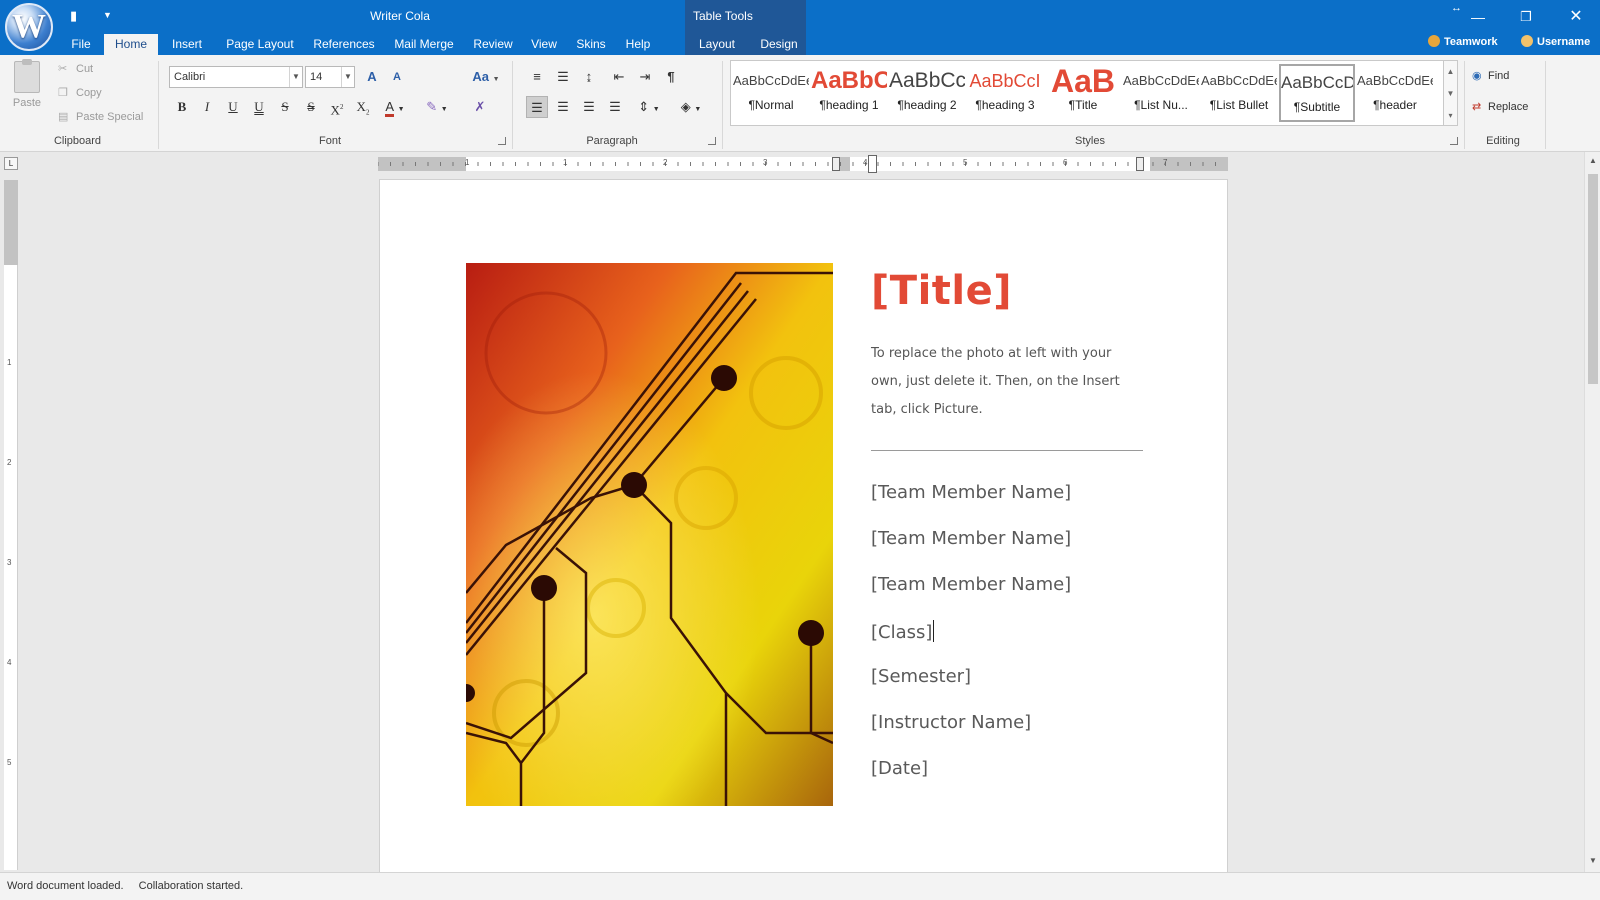  I want to click on grow-font-button: A, so click(372, 77).